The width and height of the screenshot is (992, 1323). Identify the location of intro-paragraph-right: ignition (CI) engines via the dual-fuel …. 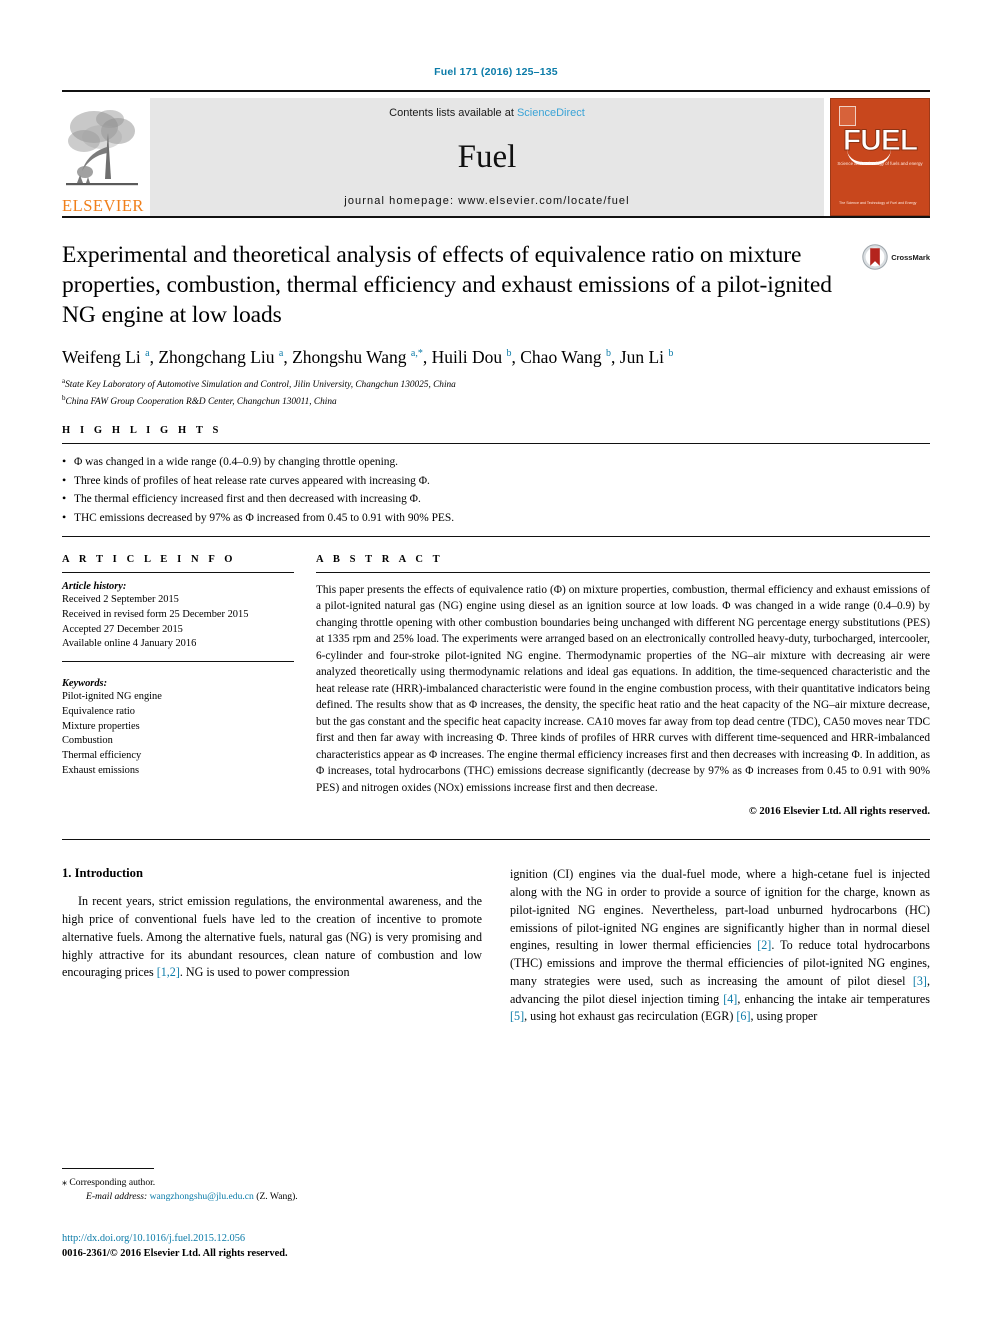
(720, 945).